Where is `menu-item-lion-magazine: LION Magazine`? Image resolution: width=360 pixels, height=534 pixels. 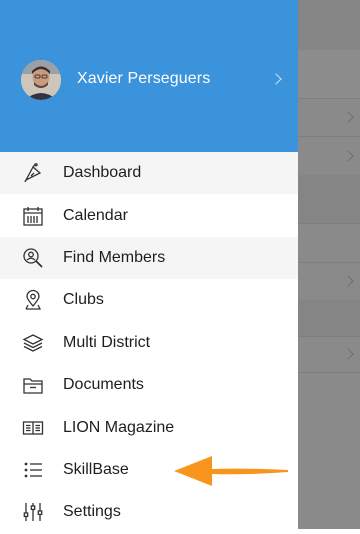 menu-item-lion-magazine: LION Magazine is located at coordinates (149, 427).